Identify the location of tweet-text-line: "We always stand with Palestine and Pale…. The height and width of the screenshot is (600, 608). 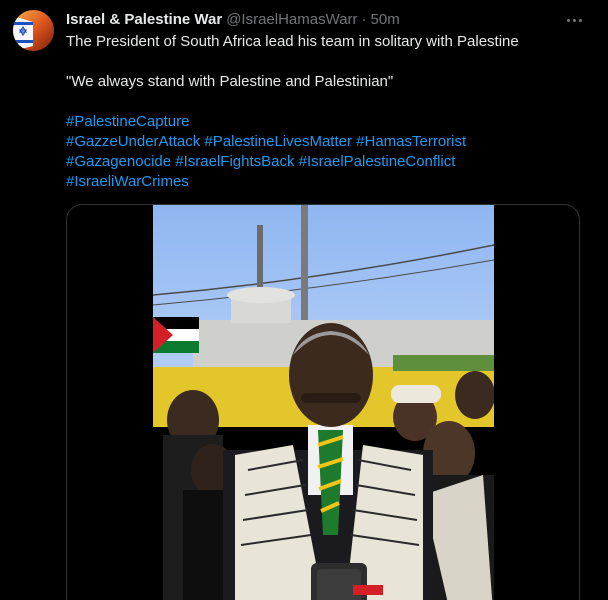
(230, 81).